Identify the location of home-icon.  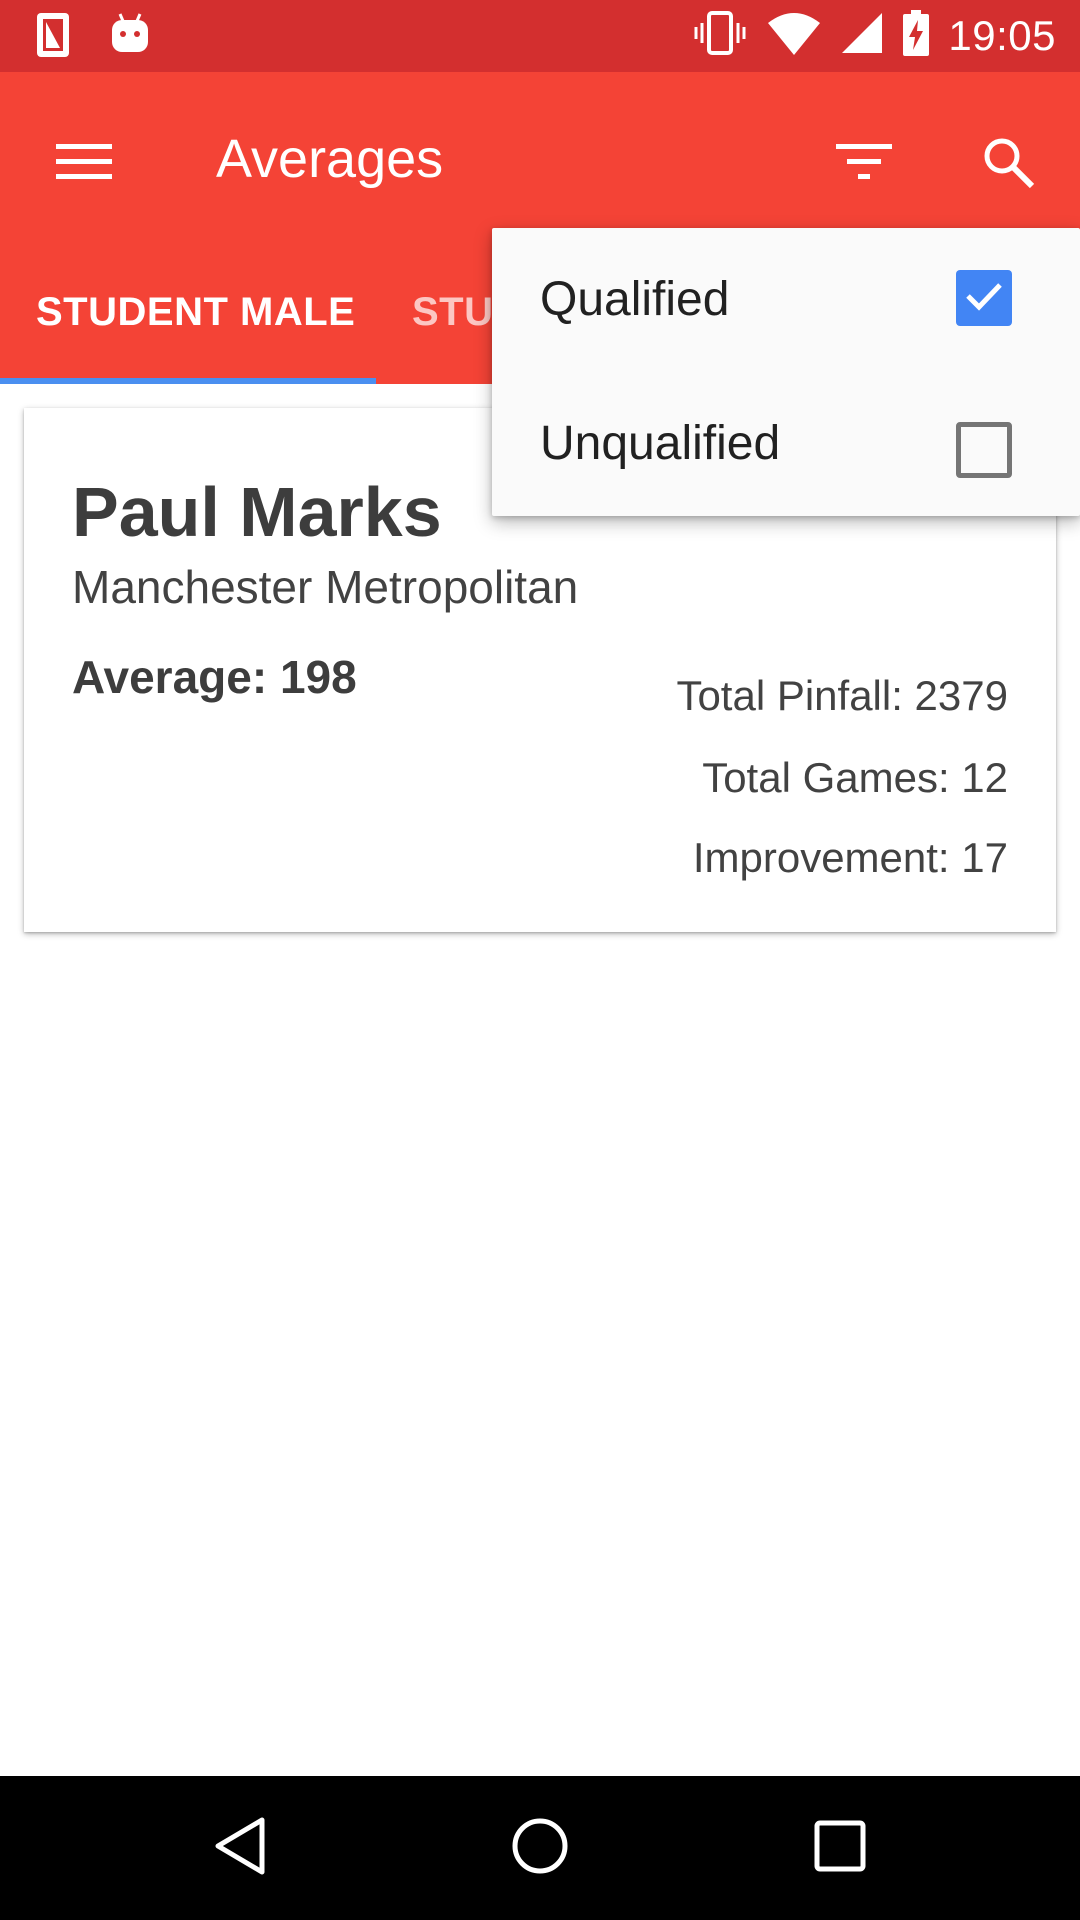
(540, 1848).